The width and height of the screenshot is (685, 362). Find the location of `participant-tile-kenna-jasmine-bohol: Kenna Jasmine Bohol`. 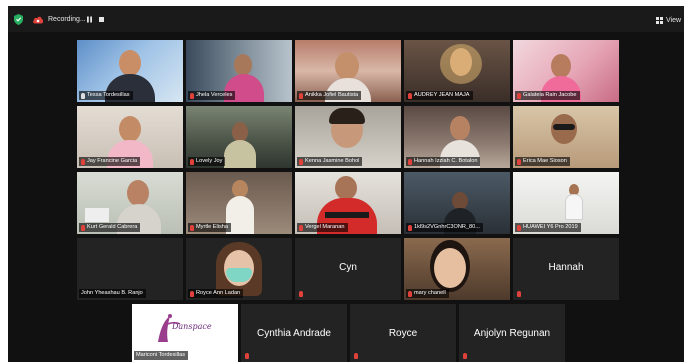

participant-tile-kenna-jasmine-bohol: Kenna Jasmine Bohol is located at coordinates (348, 137).